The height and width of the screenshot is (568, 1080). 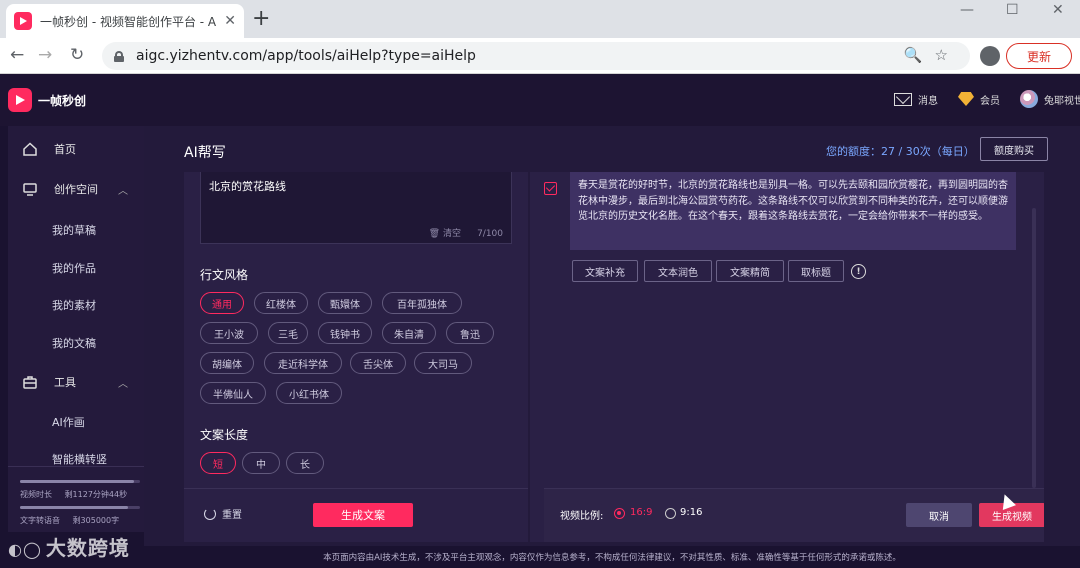 What do you see at coordinates (96, 520) in the screenshot?
I see `tts-usage-remaining: 剩305000字` at bounding box center [96, 520].